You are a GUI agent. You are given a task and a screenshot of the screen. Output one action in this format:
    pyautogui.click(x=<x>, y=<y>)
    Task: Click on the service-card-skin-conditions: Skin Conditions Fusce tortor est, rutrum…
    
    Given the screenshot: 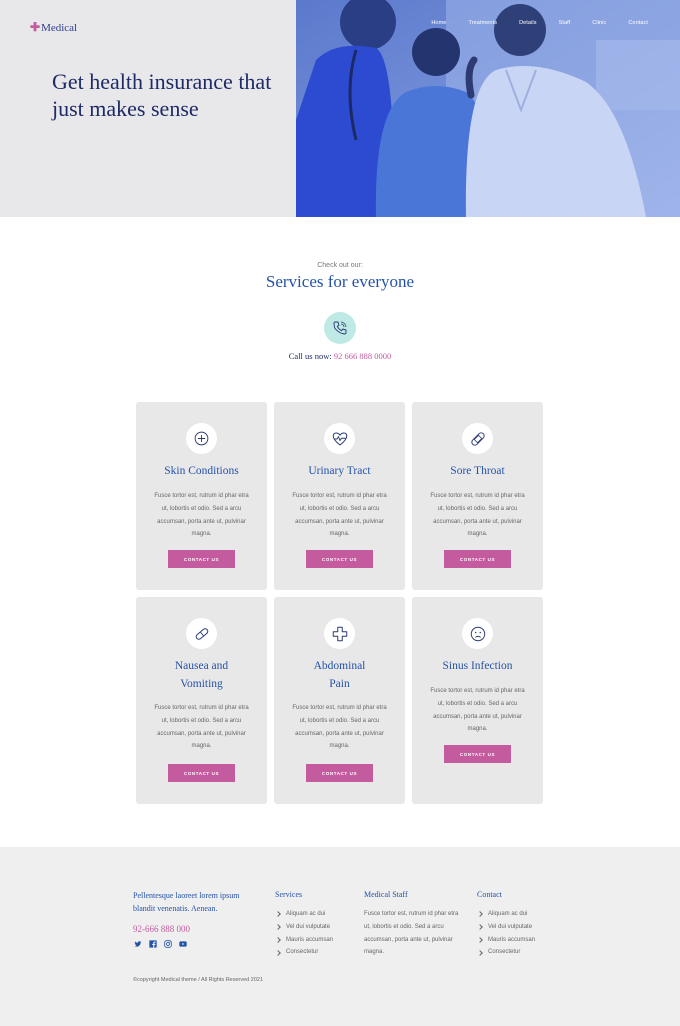 What is the action you would take?
    pyautogui.click(x=201, y=496)
    